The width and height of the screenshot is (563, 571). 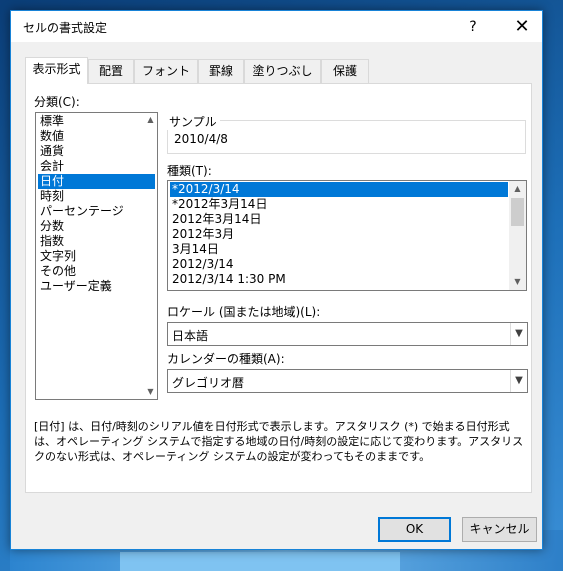 I want to click on type-item: 3月14日, so click(x=339, y=249).